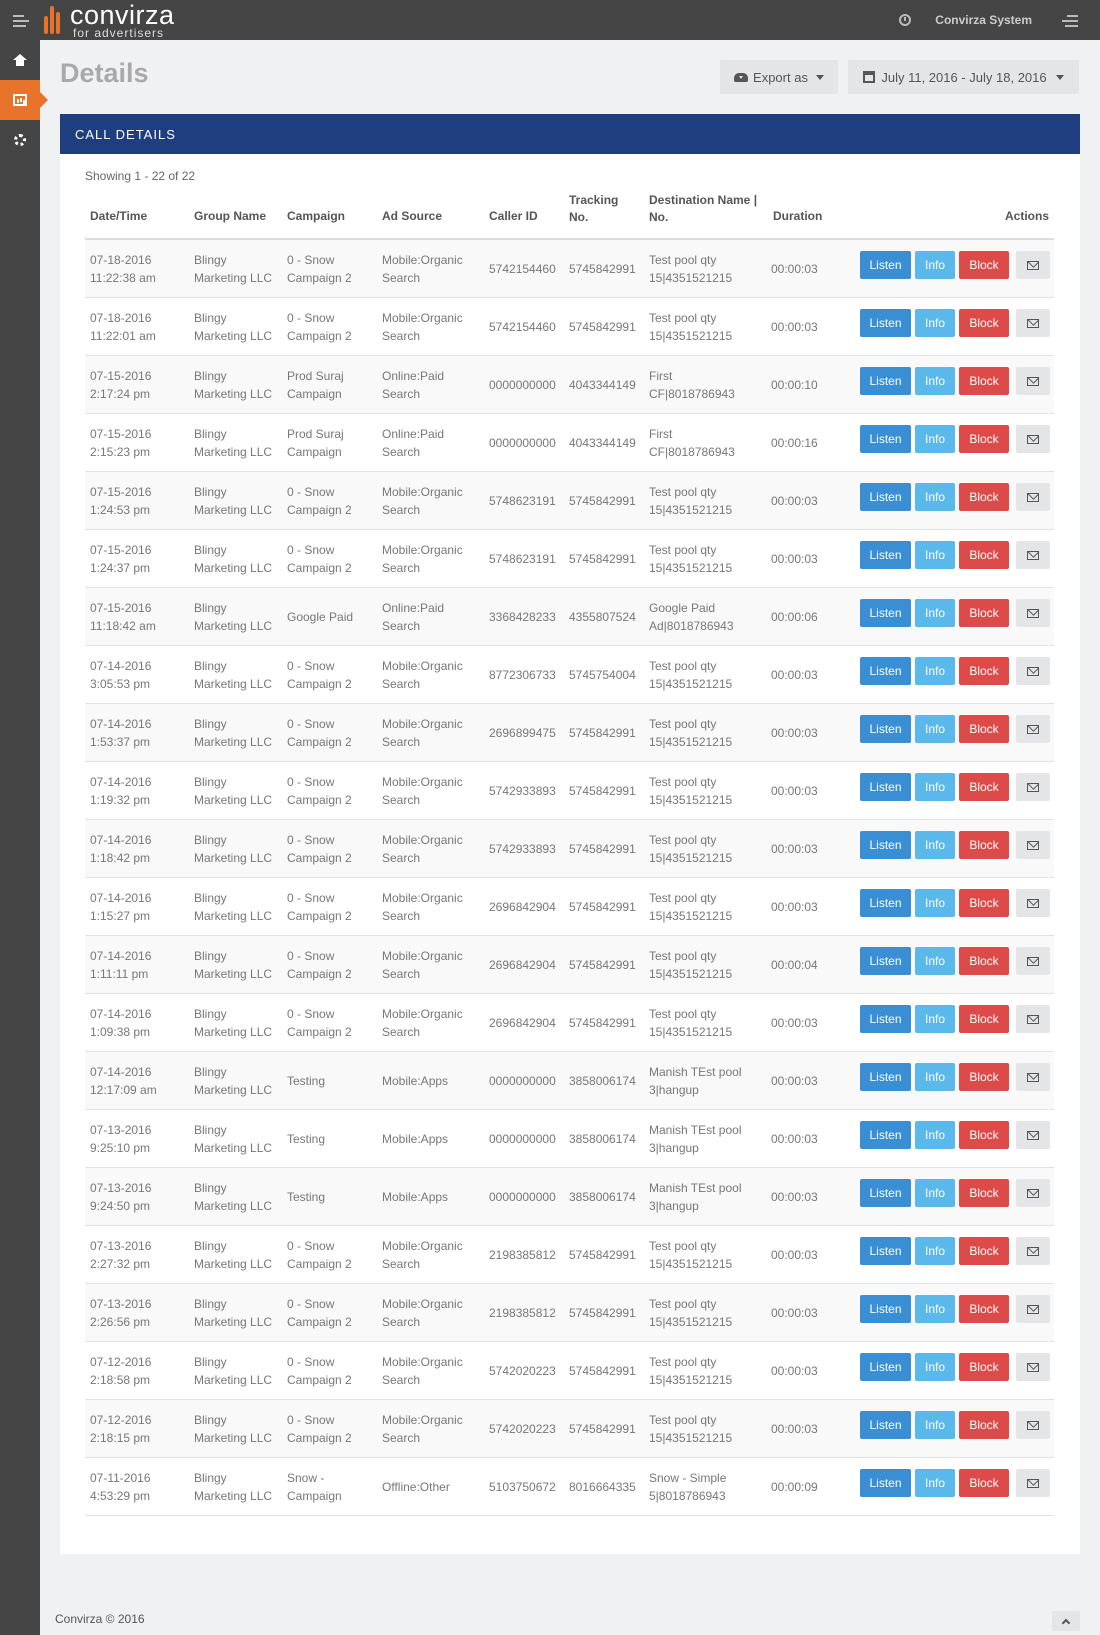  Describe the element at coordinates (118, 216) in the screenshot. I see `col-datetime: Date/Time` at that location.